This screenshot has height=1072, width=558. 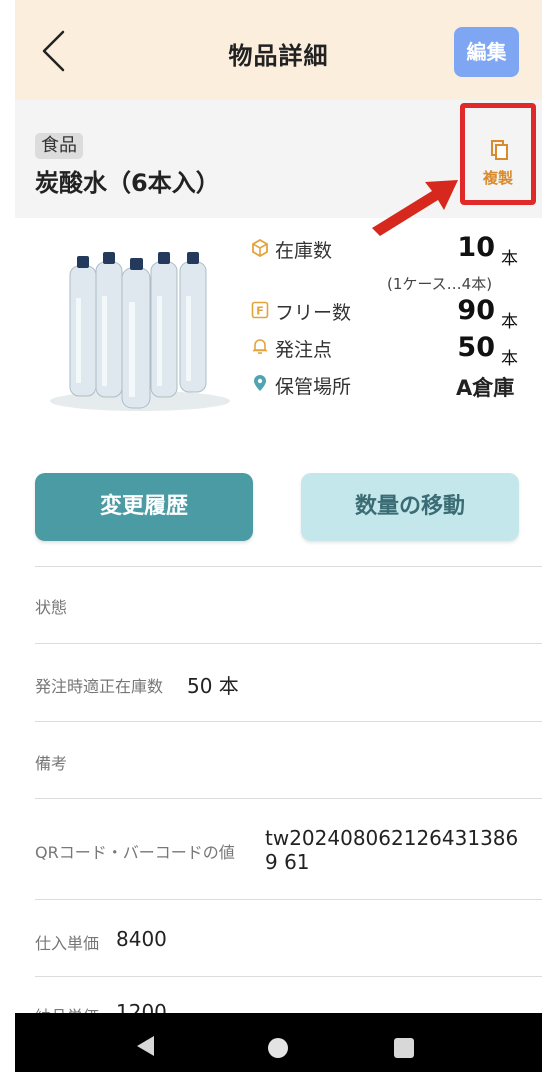 I want to click on app-header: 物品詳細 編集, so click(x=278, y=50).